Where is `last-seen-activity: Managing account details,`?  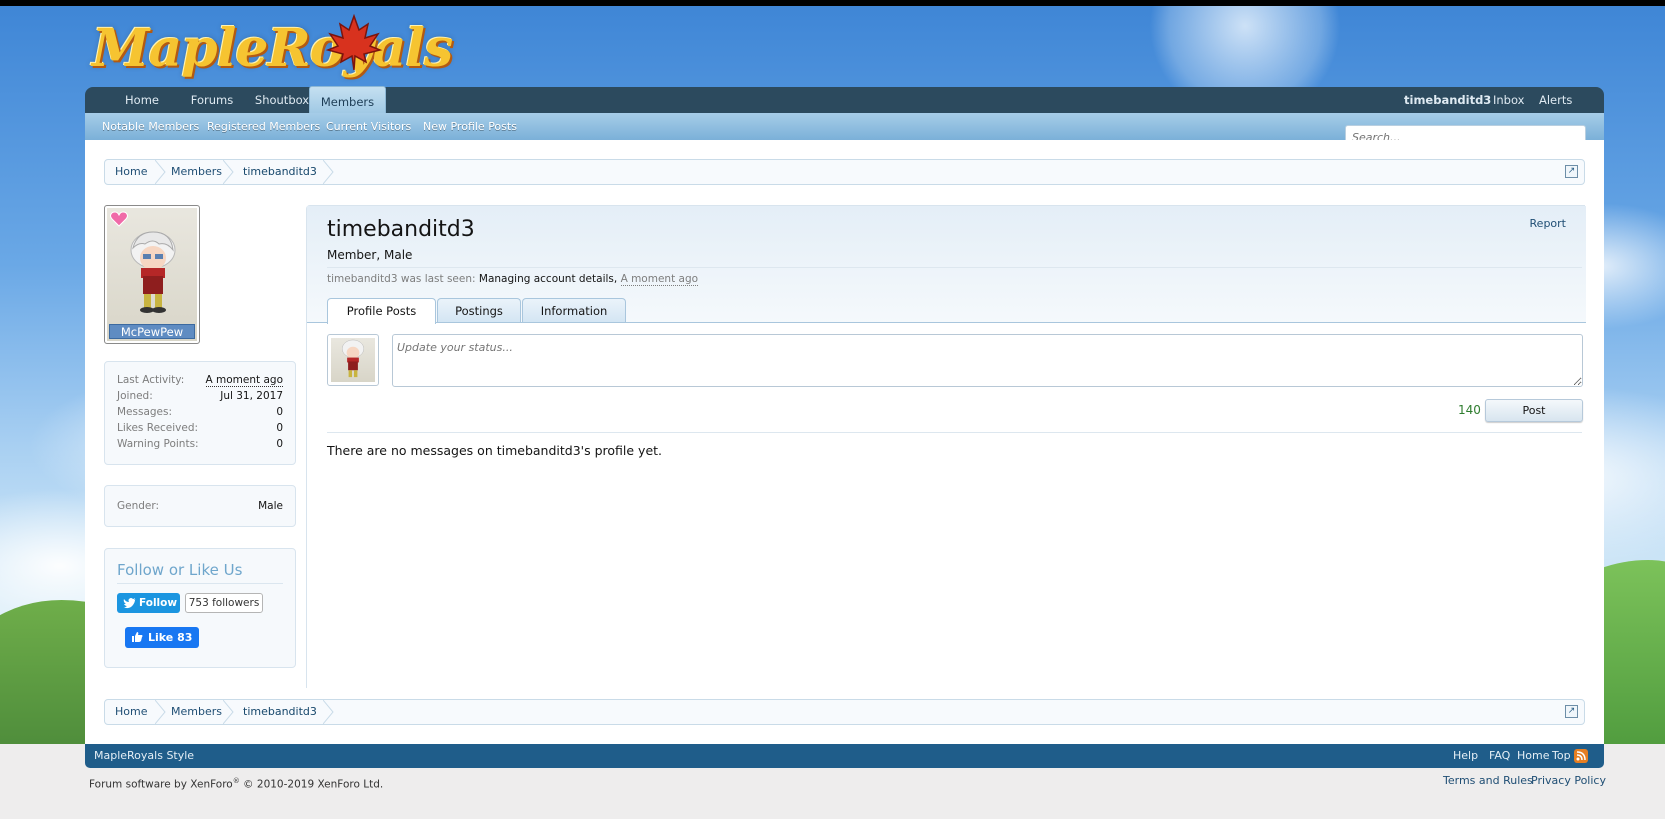 last-seen-activity: Managing account details, is located at coordinates (548, 279).